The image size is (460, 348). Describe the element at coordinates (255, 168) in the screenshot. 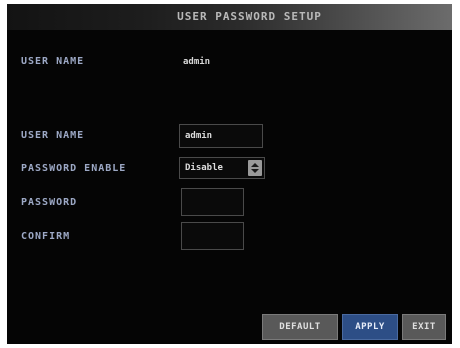

I see `up-down-arrows-icon` at that location.